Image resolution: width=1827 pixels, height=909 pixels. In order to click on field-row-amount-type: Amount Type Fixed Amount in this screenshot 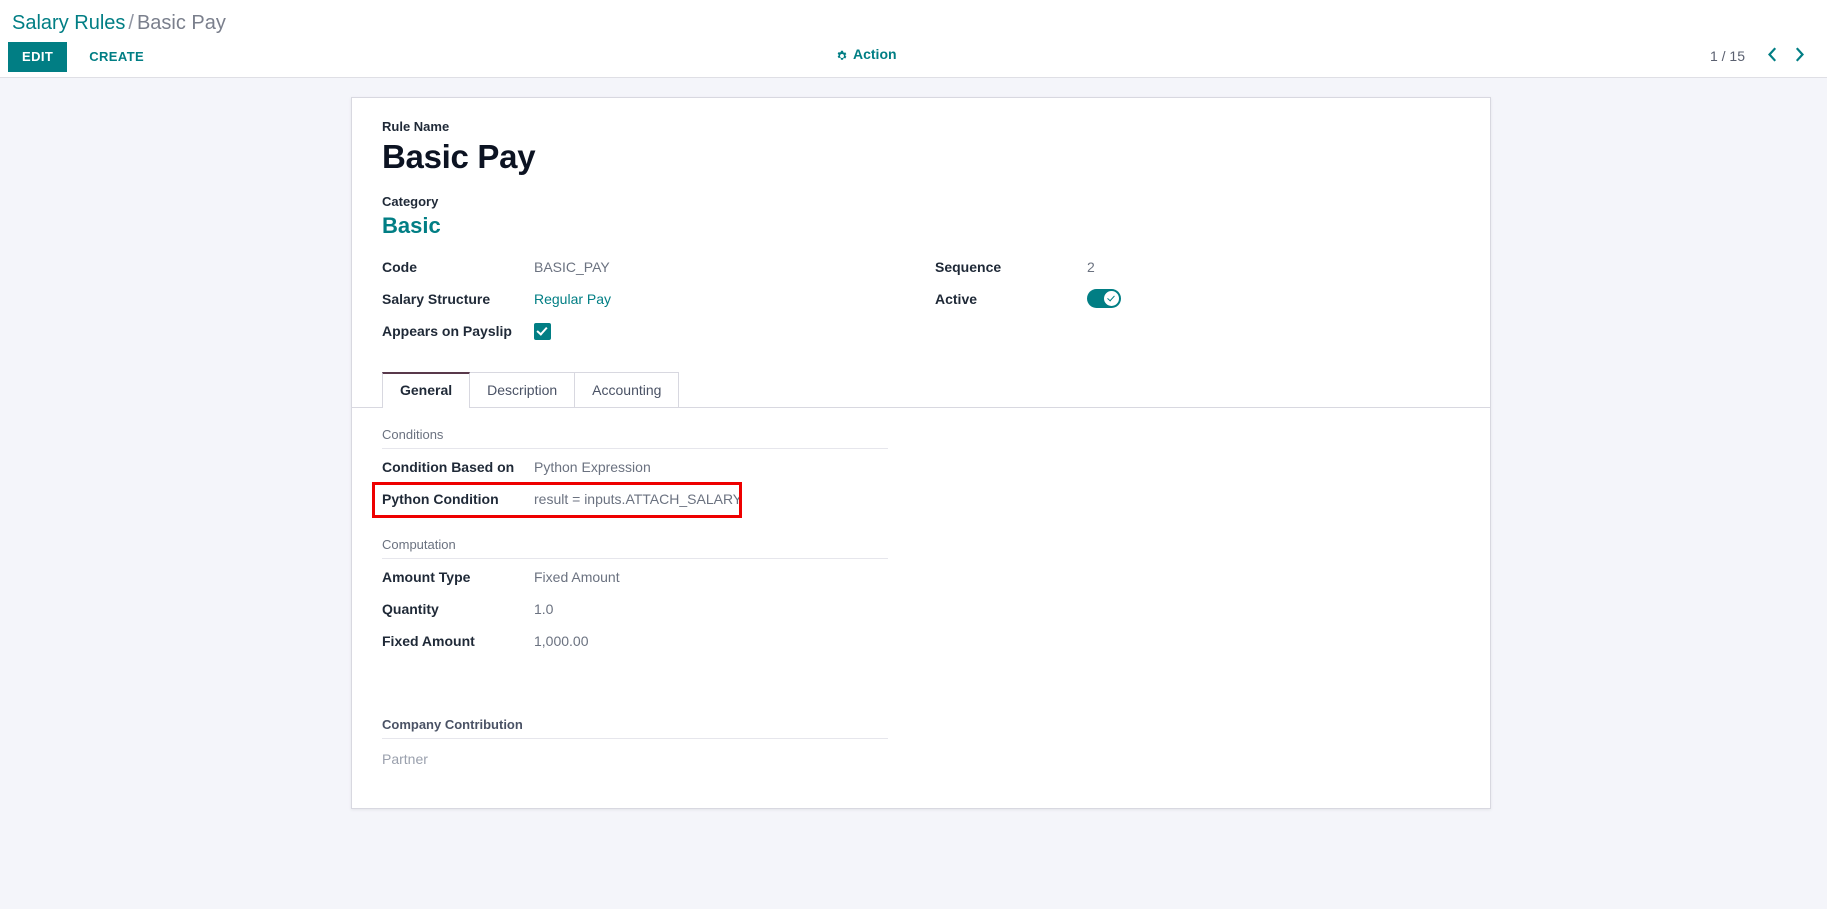, I will do `click(921, 580)`.